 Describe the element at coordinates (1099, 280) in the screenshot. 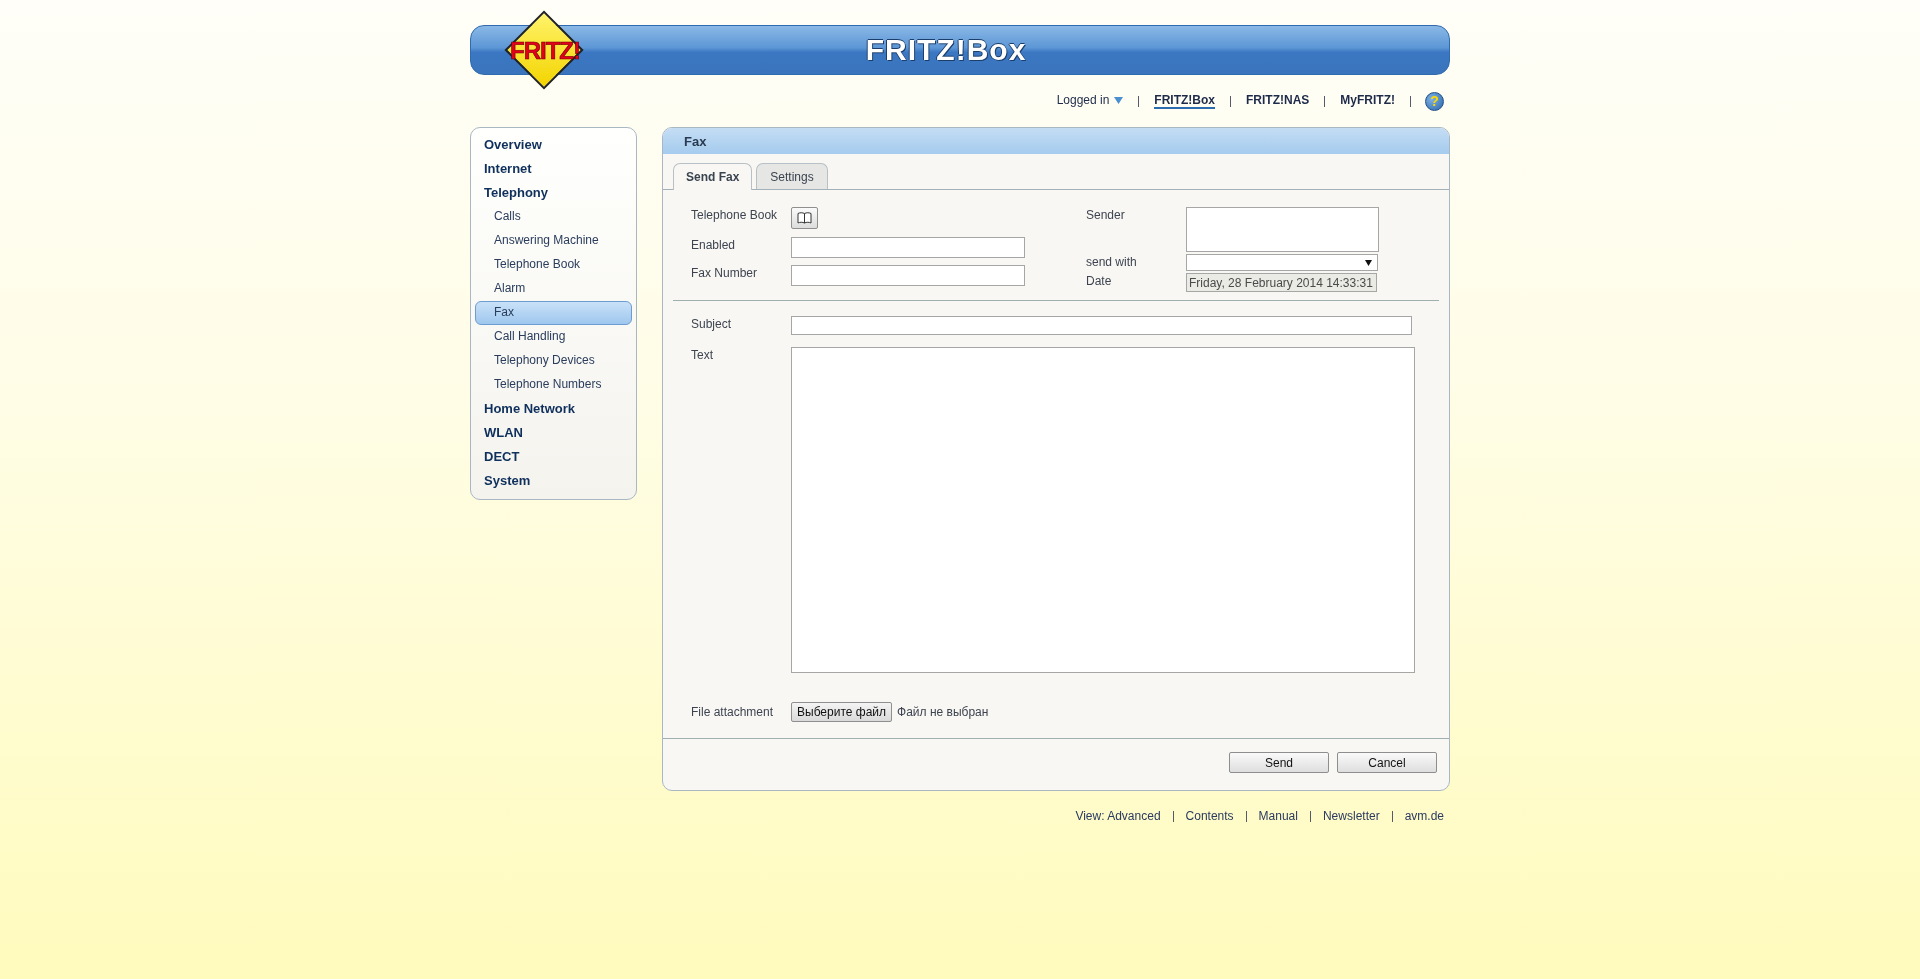

I see `field-label: Date` at that location.